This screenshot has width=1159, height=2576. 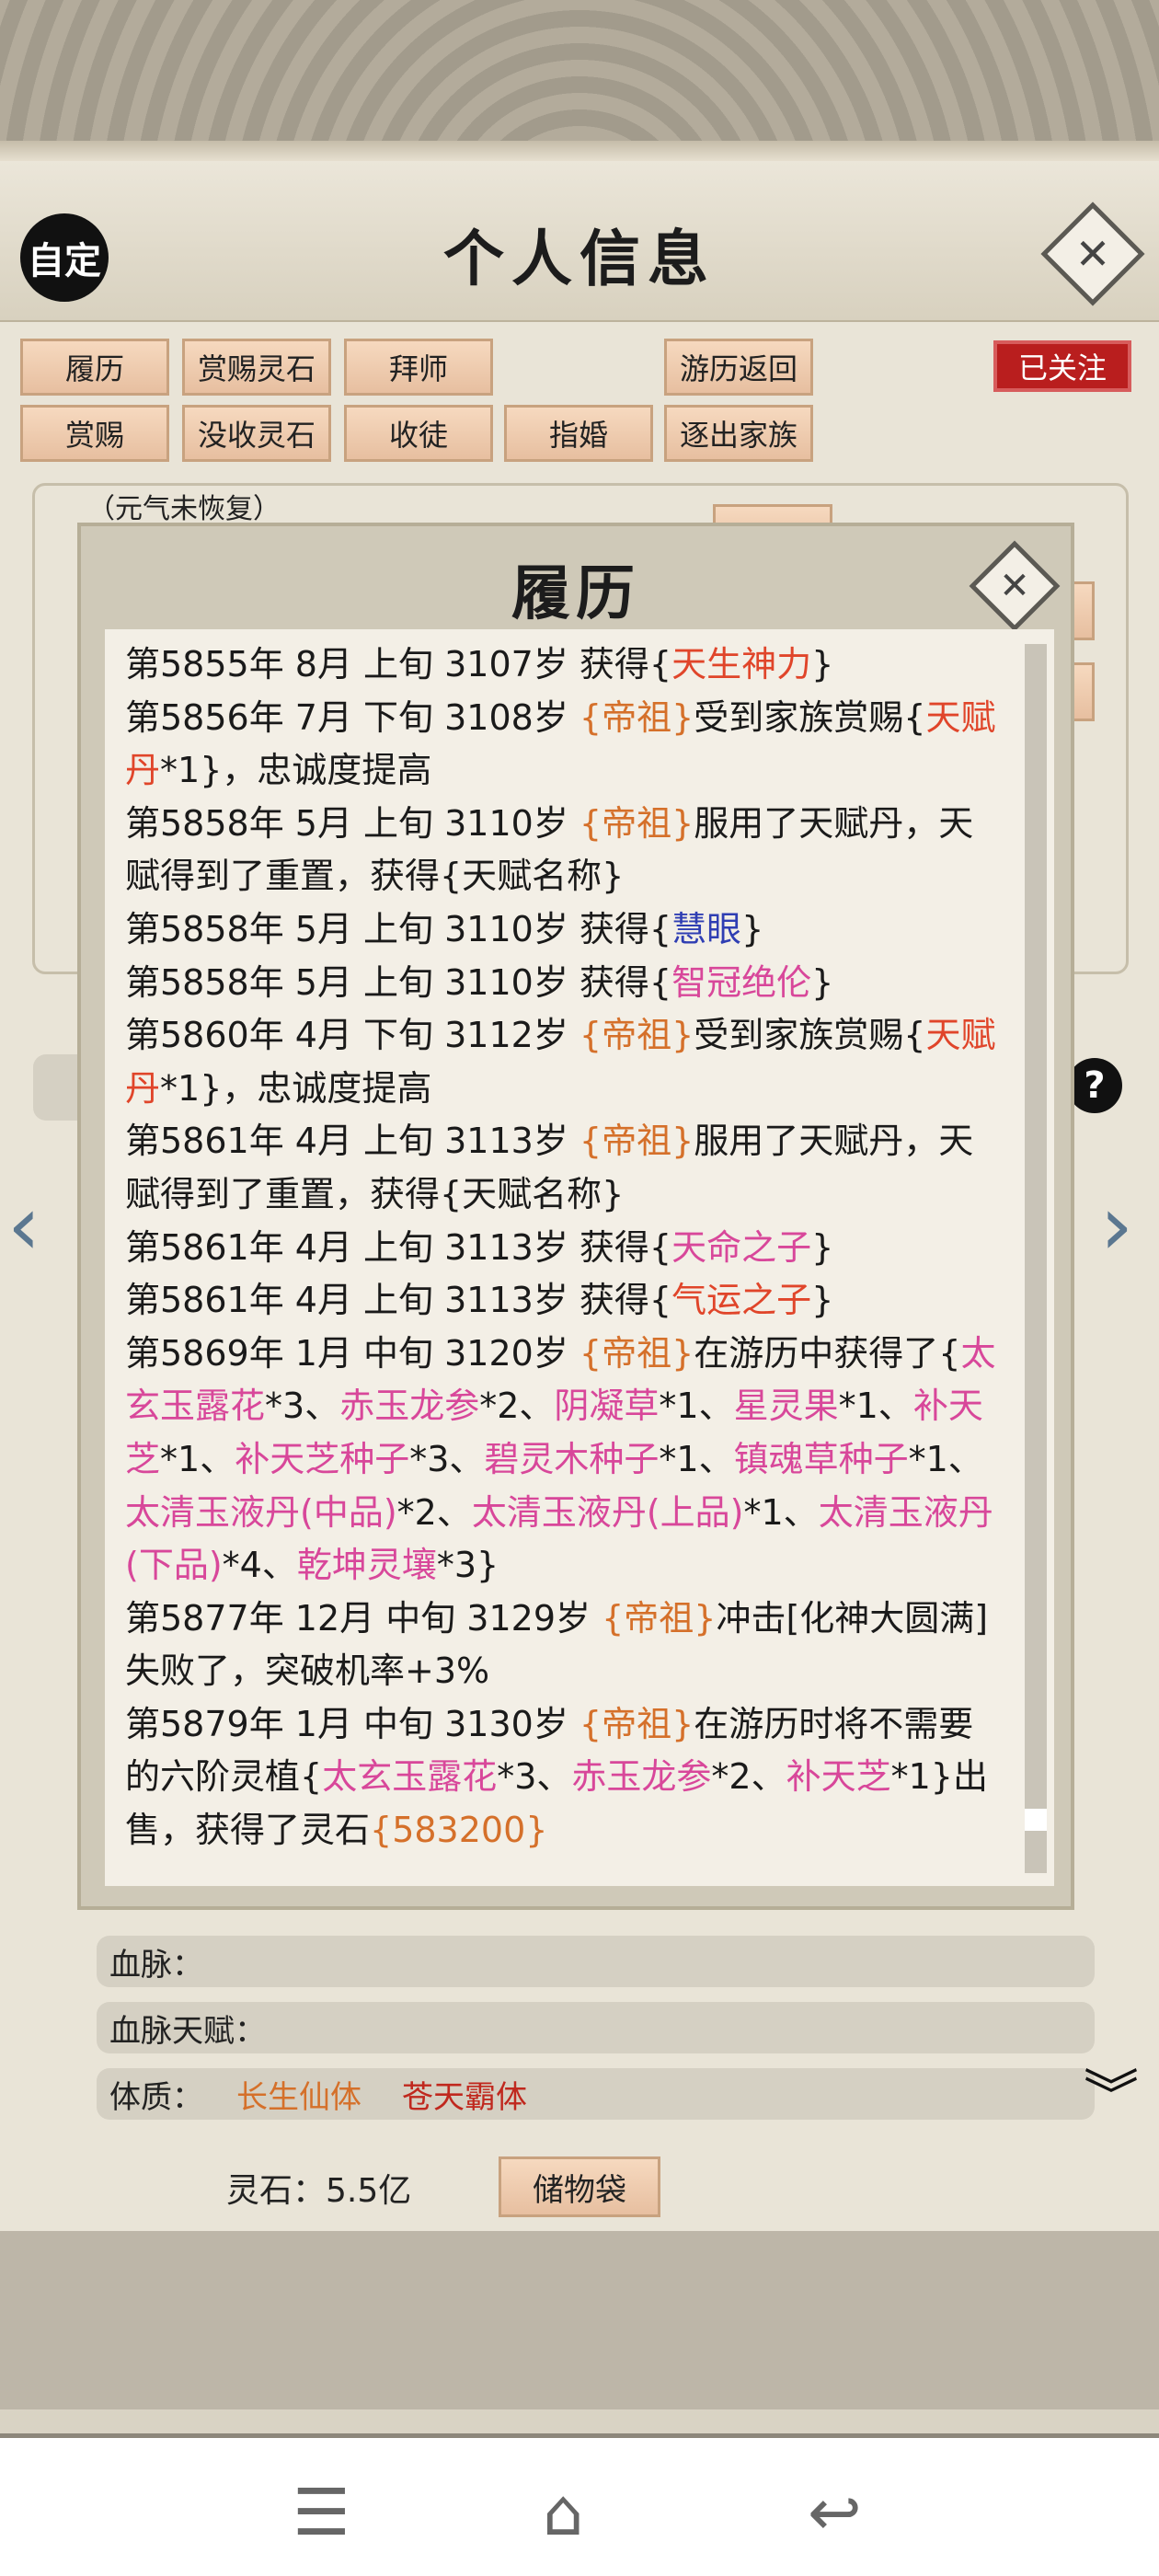 I want to click on history-entry-text: 天生神力, so click(x=741, y=664).